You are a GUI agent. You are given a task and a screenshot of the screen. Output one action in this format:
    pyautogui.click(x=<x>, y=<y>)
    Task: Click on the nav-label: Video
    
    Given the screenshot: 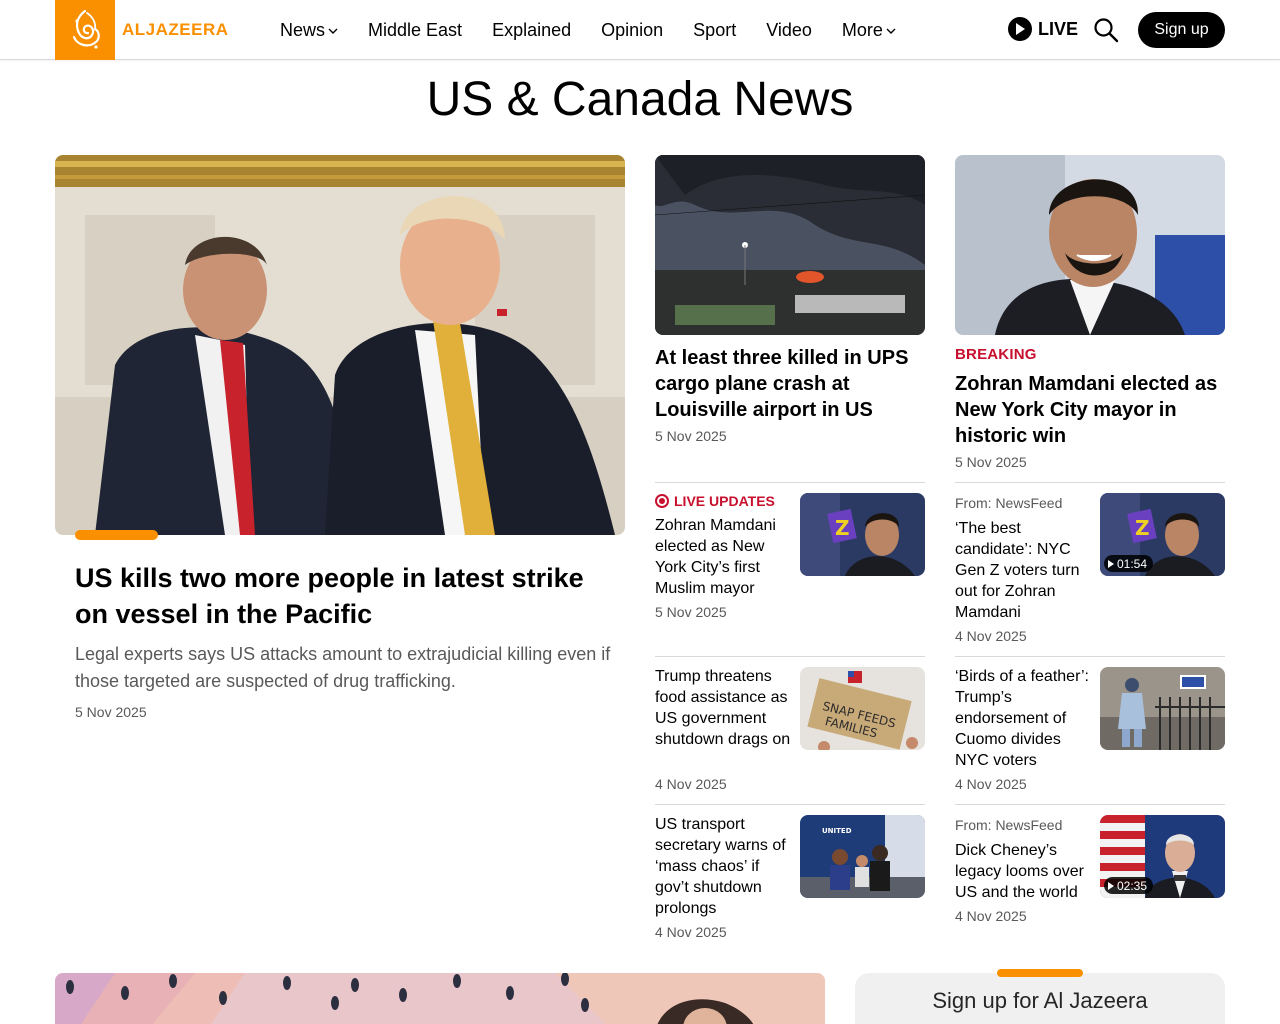 What is the action you would take?
    pyautogui.click(x=789, y=29)
    